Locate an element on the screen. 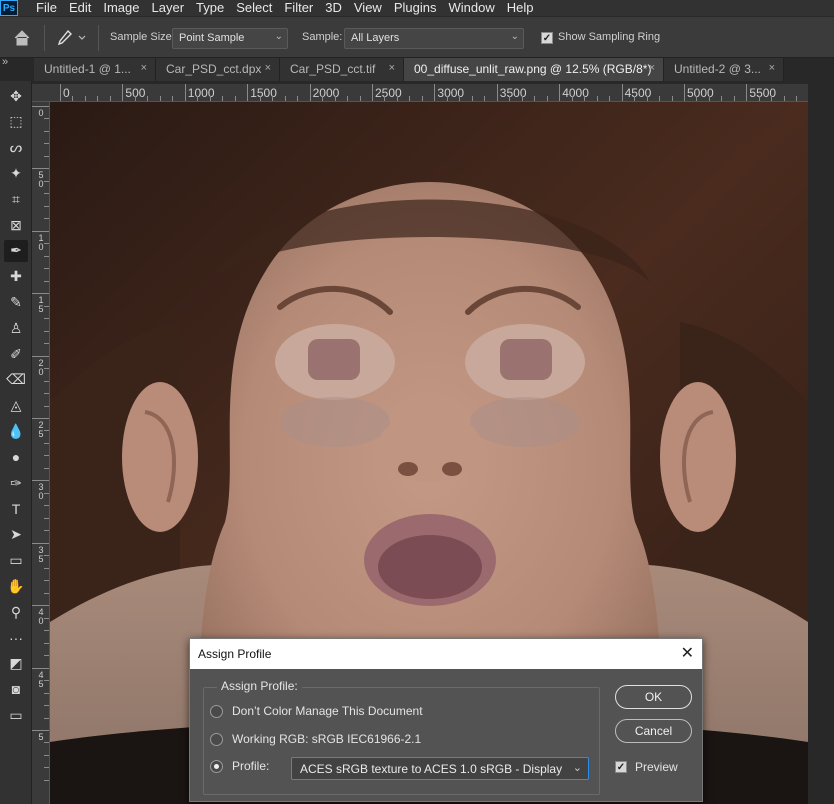  healing-brush-icon: ✚ is located at coordinates (16, 277).